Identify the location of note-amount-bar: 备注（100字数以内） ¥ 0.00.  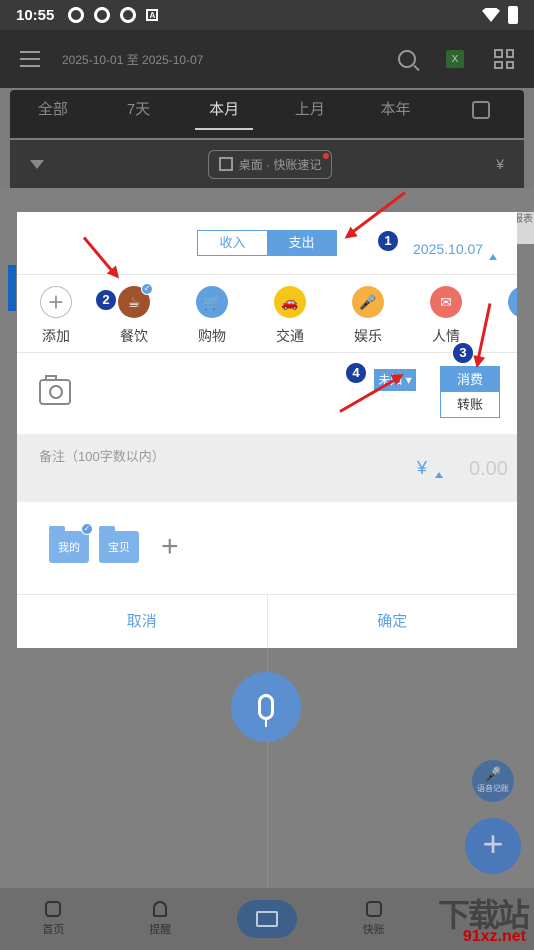
(267, 468).